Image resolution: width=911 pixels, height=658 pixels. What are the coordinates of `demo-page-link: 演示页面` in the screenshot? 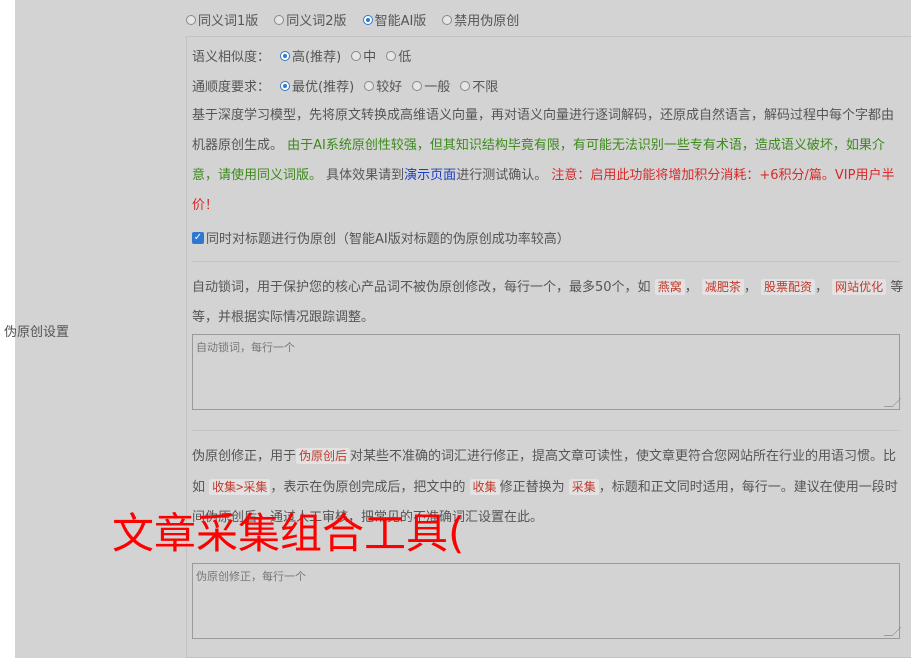 It's located at (430, 175).